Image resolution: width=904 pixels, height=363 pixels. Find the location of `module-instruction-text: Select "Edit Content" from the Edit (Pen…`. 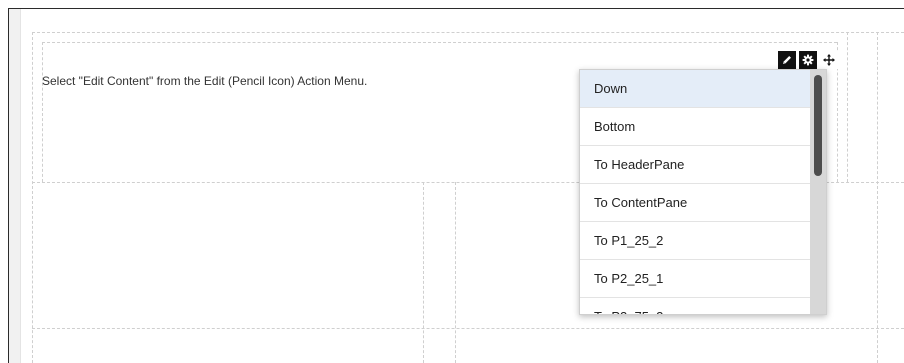

module-instruction-text: Select "Edit Content" from the Edit (Pen… is located at coordinates (205, 81).